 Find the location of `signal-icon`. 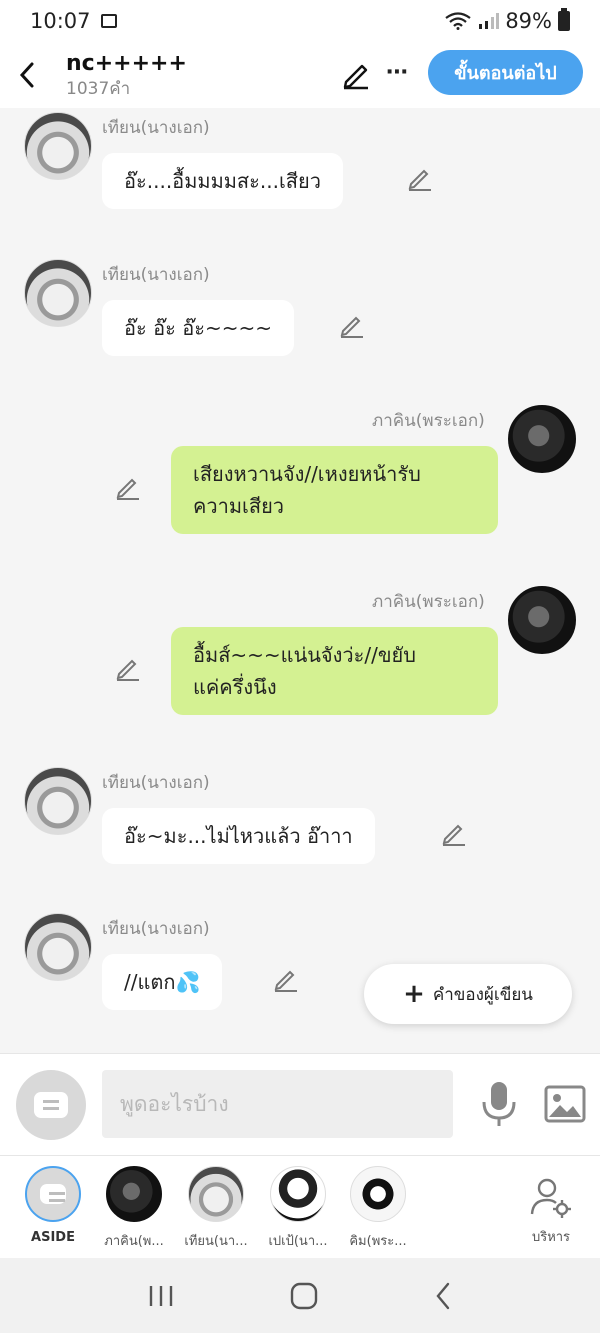

signal-icon is located at coordinates (489, 21).